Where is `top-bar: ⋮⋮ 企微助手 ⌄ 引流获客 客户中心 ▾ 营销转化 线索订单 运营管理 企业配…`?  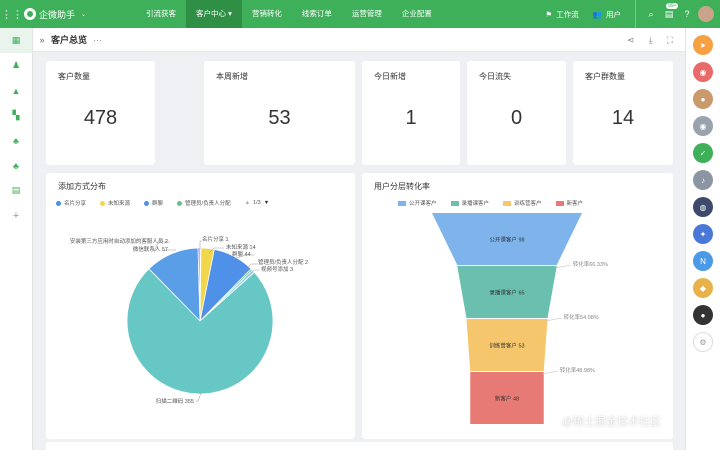
top-bar: ⋮⋮ 企微助手 ⌄ 引流获客 客户中心 ▾ 营销转化 线索订单 运营管理 企业配… is located at coordinates (360, 14).